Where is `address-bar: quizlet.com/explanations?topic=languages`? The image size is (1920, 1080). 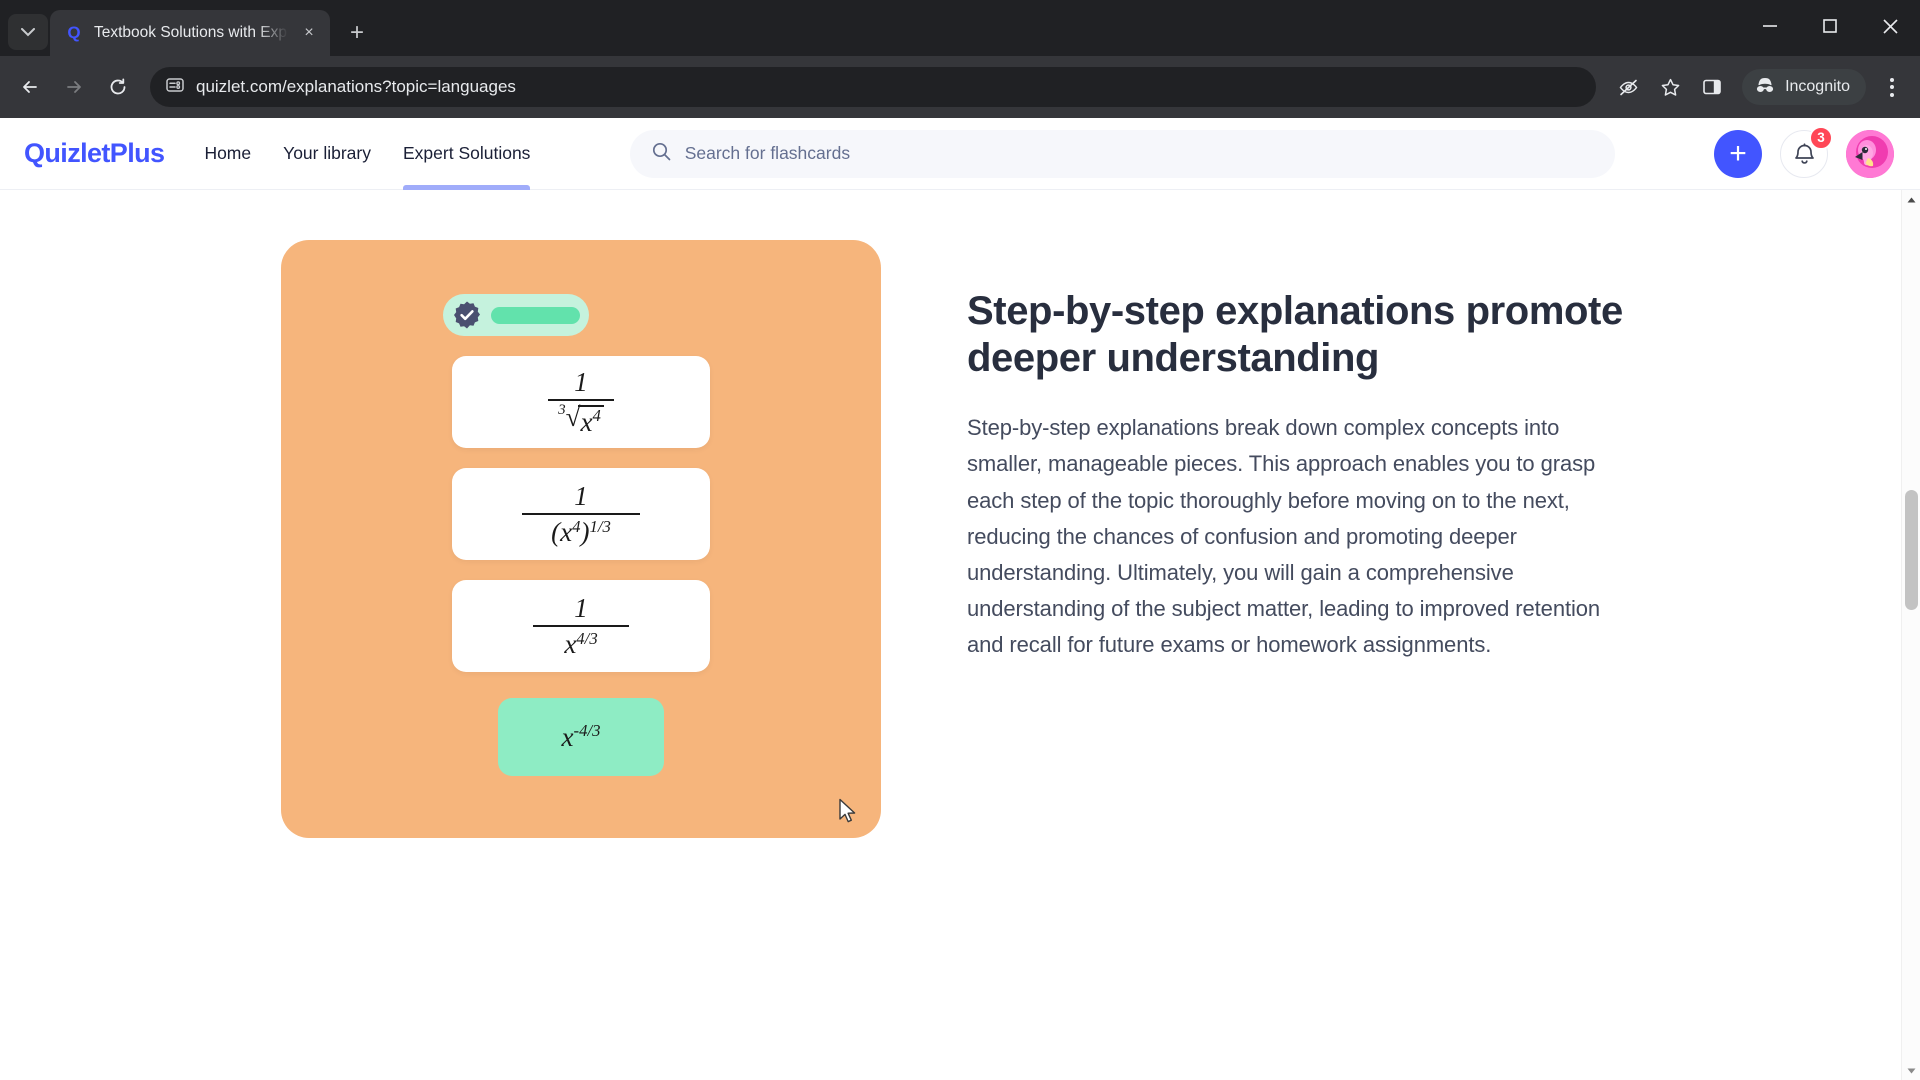
address-bar: quizlet.com/explanations?topic=languages is located at coordinates (873, 87).